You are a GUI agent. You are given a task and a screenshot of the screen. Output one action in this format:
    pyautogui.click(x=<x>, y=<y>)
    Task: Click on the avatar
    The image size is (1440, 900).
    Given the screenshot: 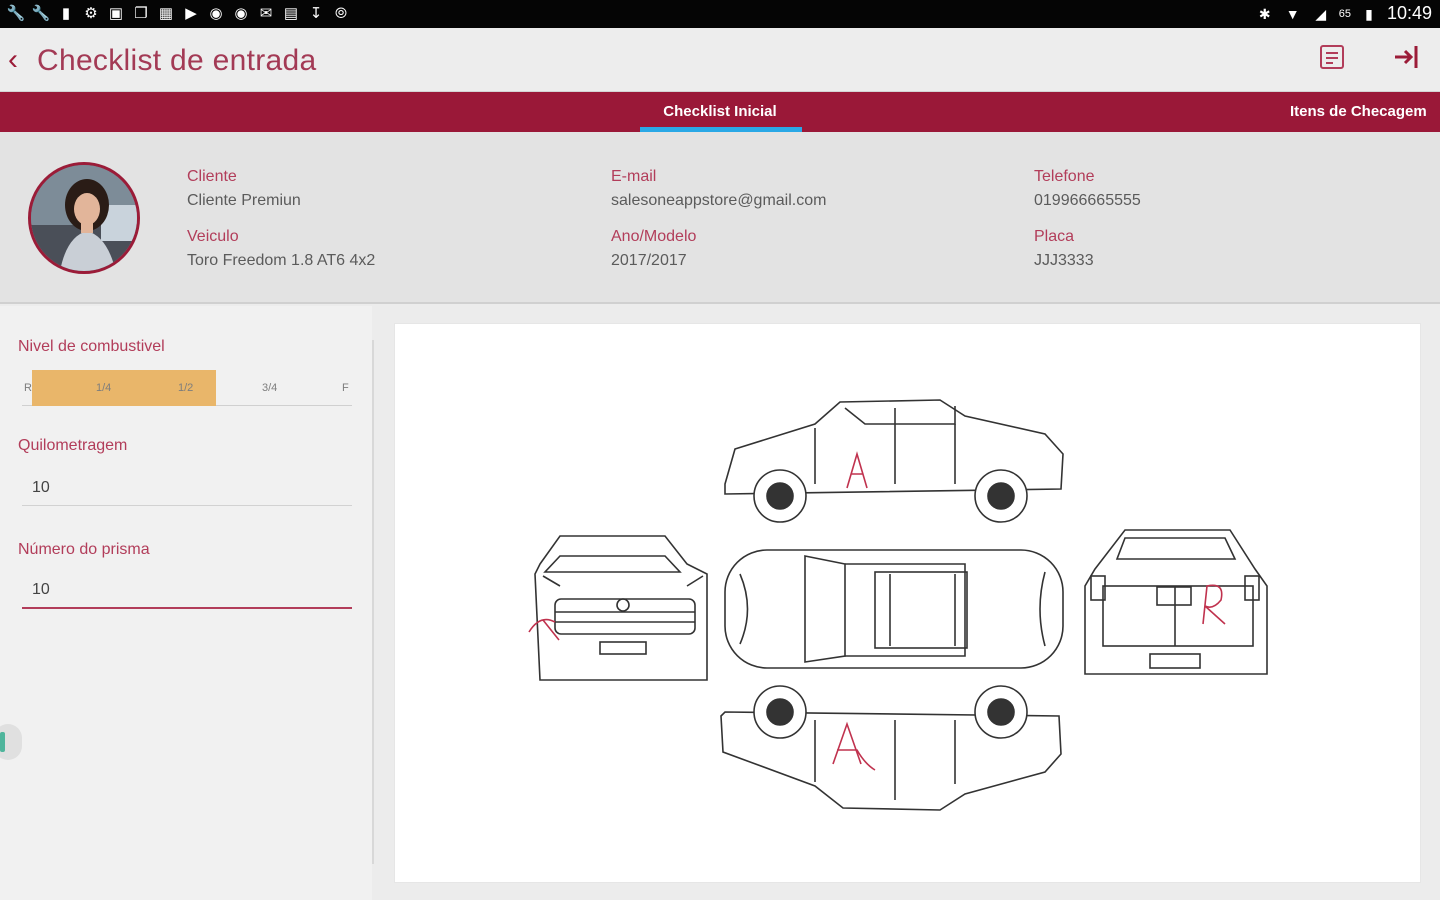 What is the action you would take?
    pyautogui.click(x=84, y=218)
    